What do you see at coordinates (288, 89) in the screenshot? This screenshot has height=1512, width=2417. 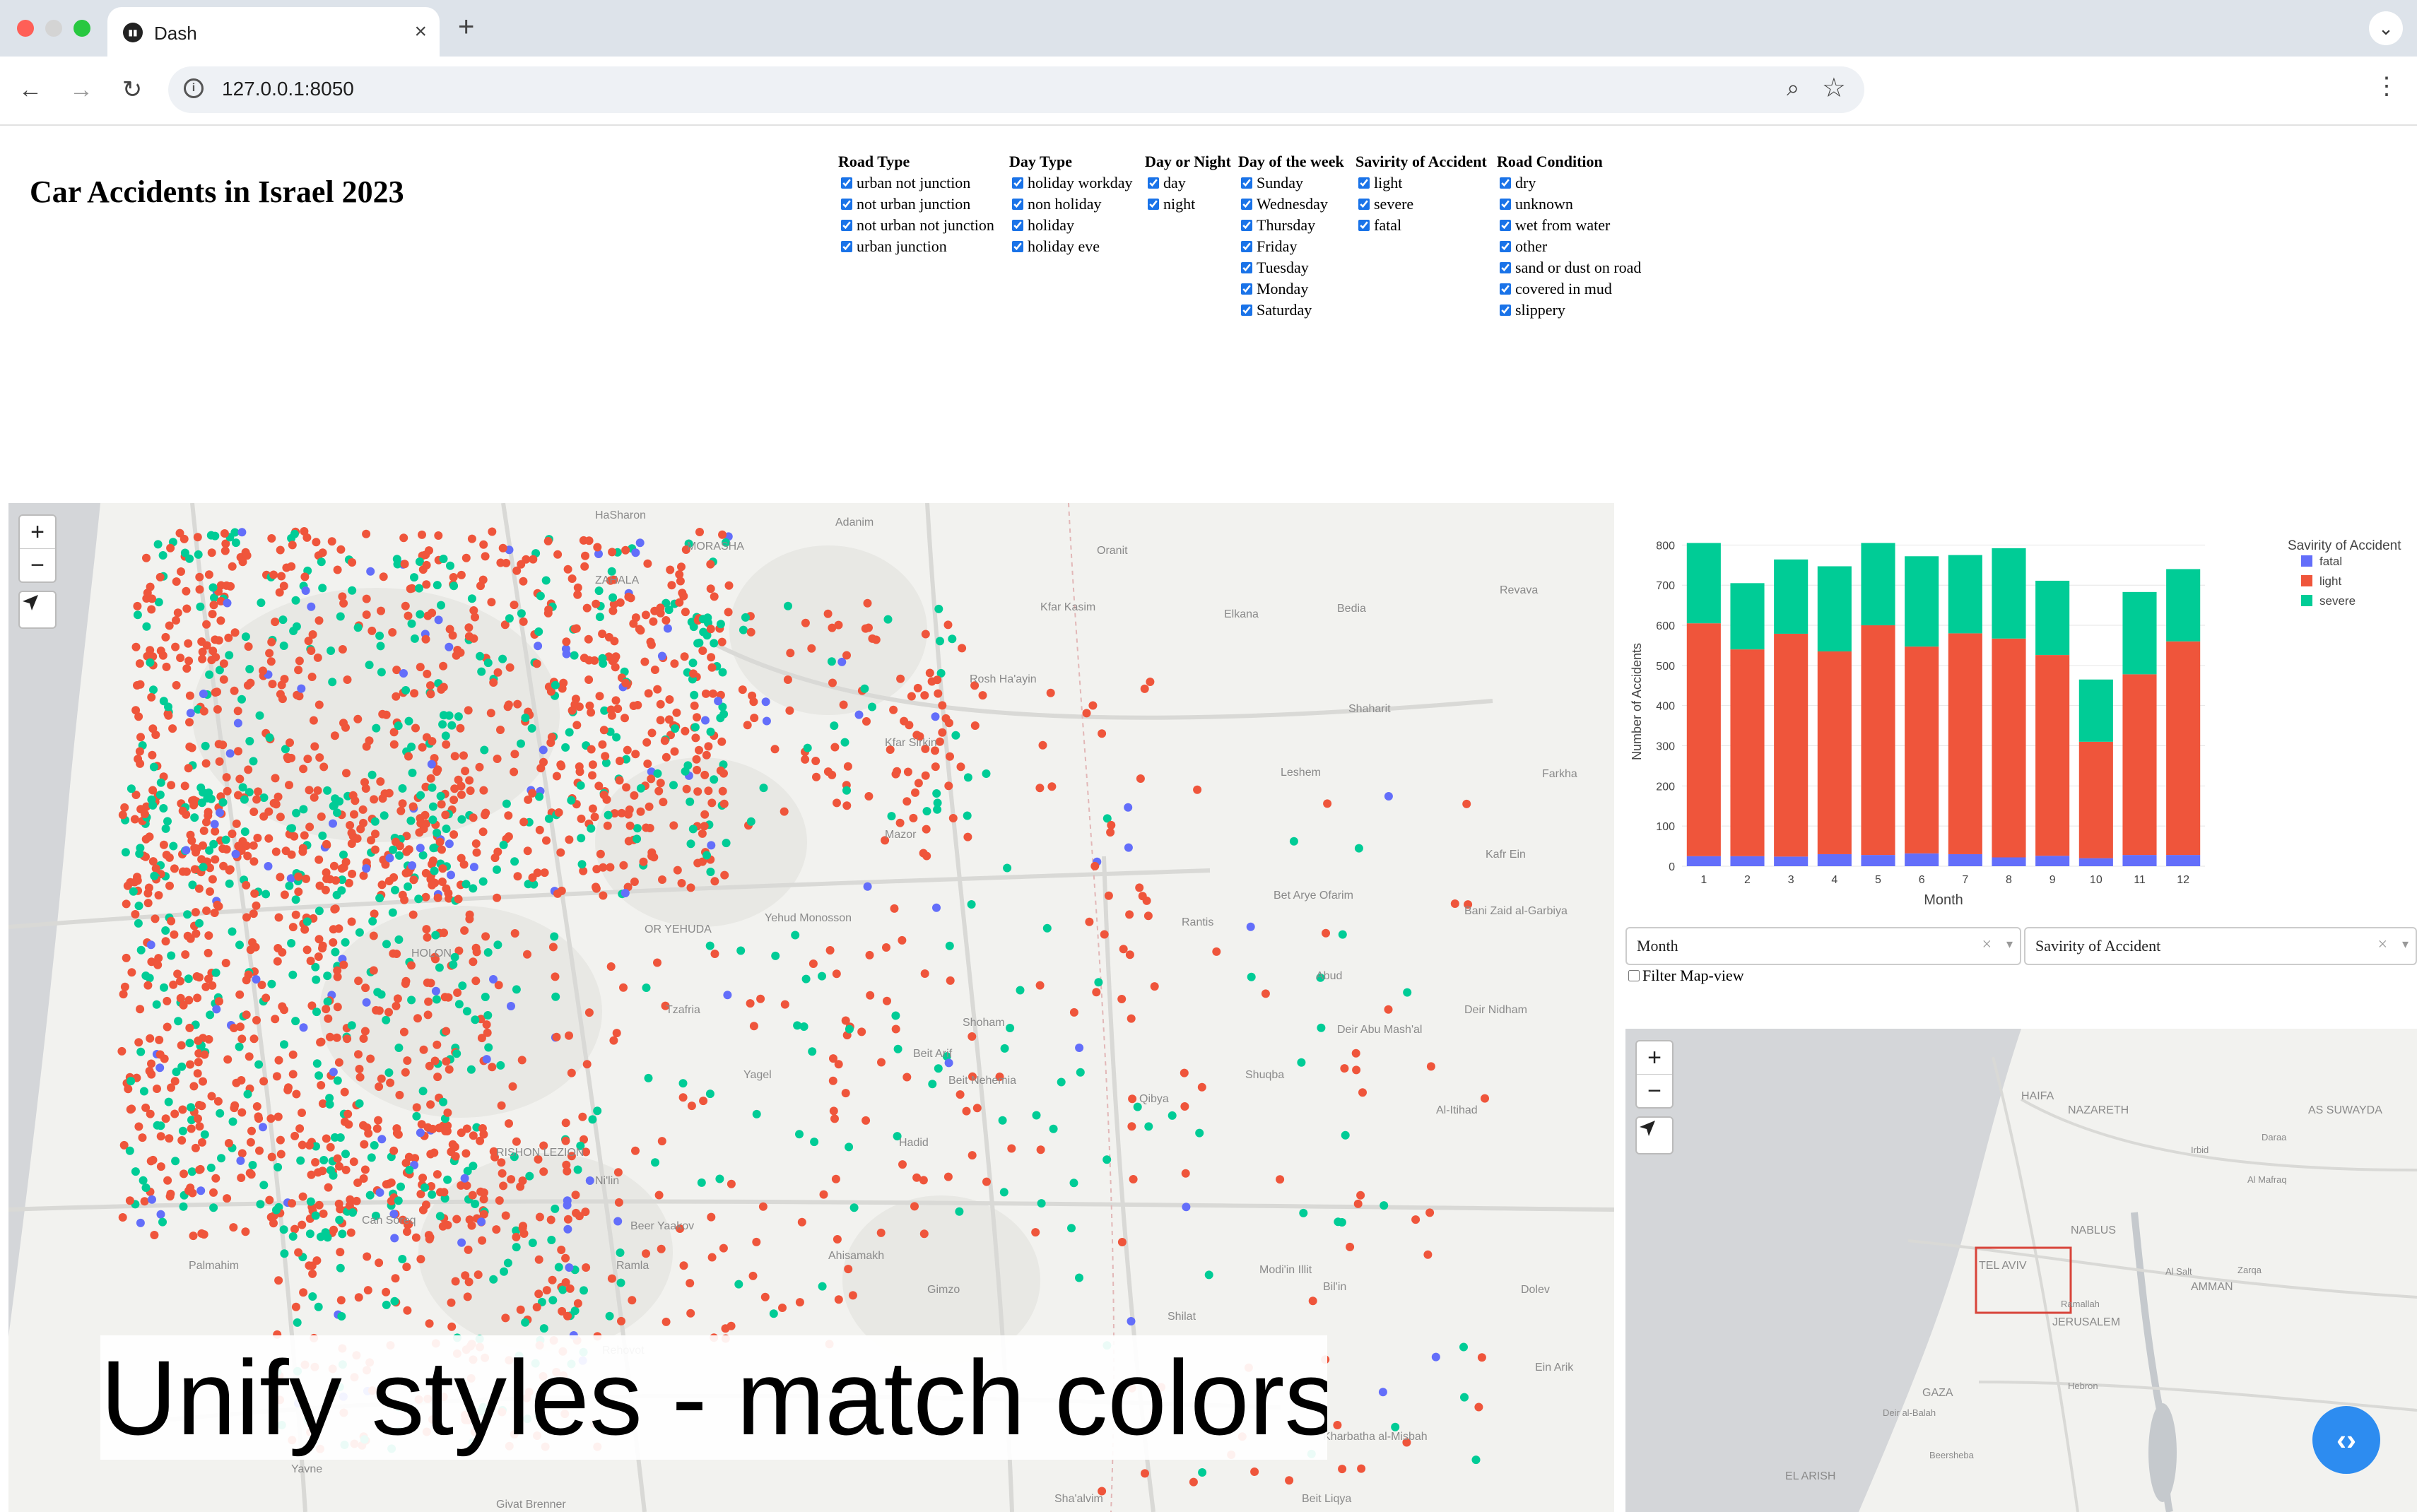 I see `url-text: 127.0.0.1:8050` at bounding box center [288, 89].